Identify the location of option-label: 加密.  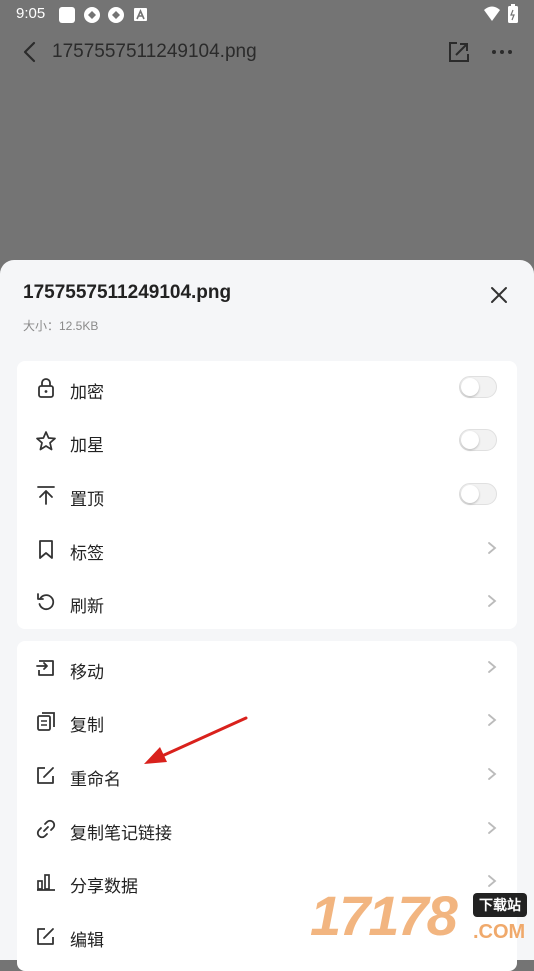
(87, 392).